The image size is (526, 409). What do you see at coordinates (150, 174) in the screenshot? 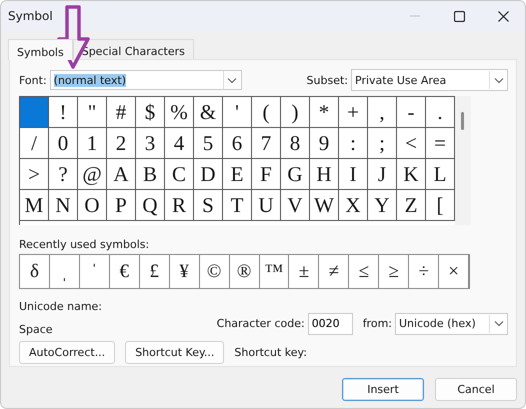
I see `symbol-cell: B` at bounding box center [150, 174].